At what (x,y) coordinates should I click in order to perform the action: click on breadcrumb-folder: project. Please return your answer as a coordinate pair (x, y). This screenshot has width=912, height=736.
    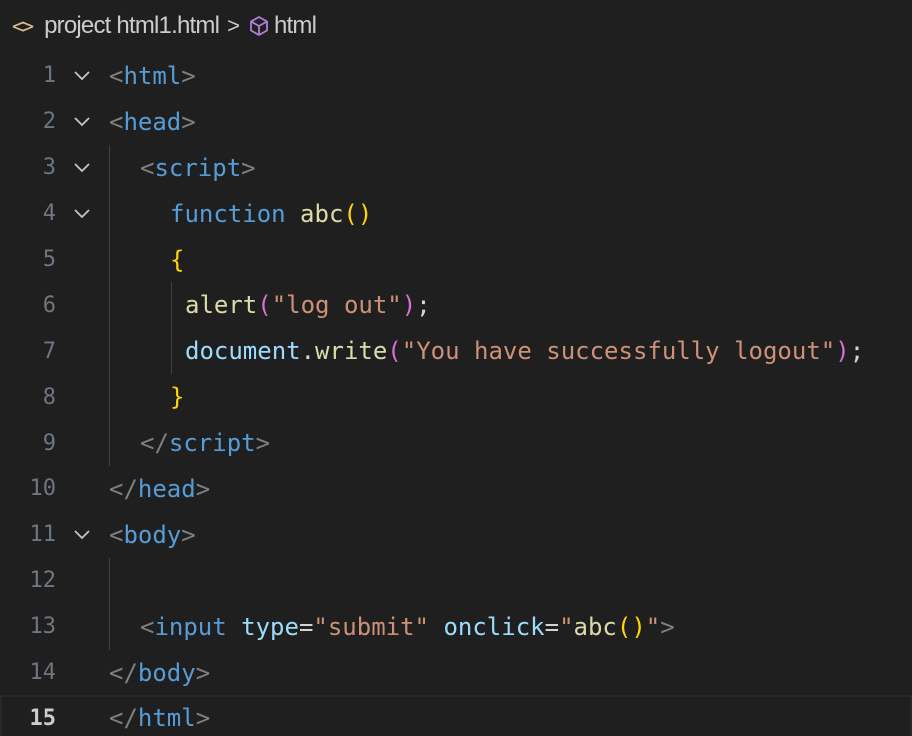
    Looking at the image, I should click on (77, 26).